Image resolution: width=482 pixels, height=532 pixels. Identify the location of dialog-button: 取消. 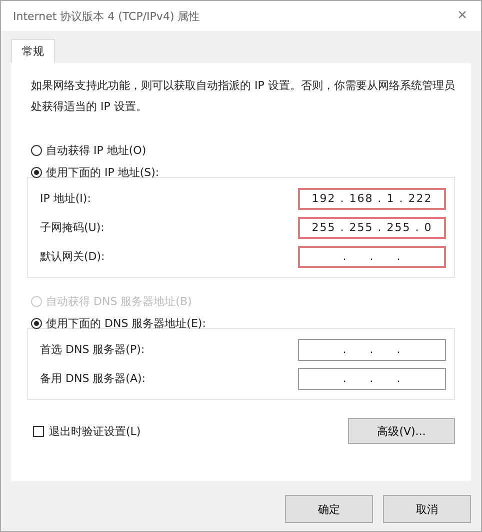
(427, 509).